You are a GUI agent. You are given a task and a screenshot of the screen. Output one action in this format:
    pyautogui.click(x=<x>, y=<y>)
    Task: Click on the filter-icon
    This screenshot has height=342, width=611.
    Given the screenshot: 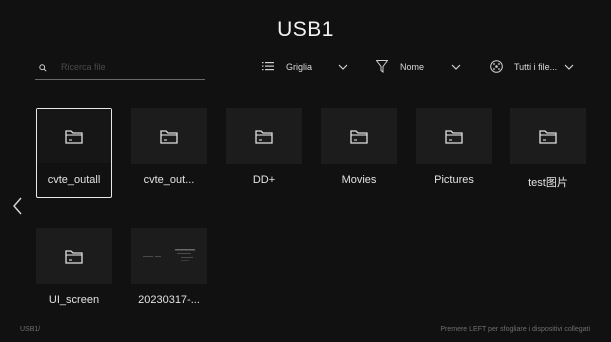 What is the action you would take?
    pyautogui.click(x=382, y=66)
    